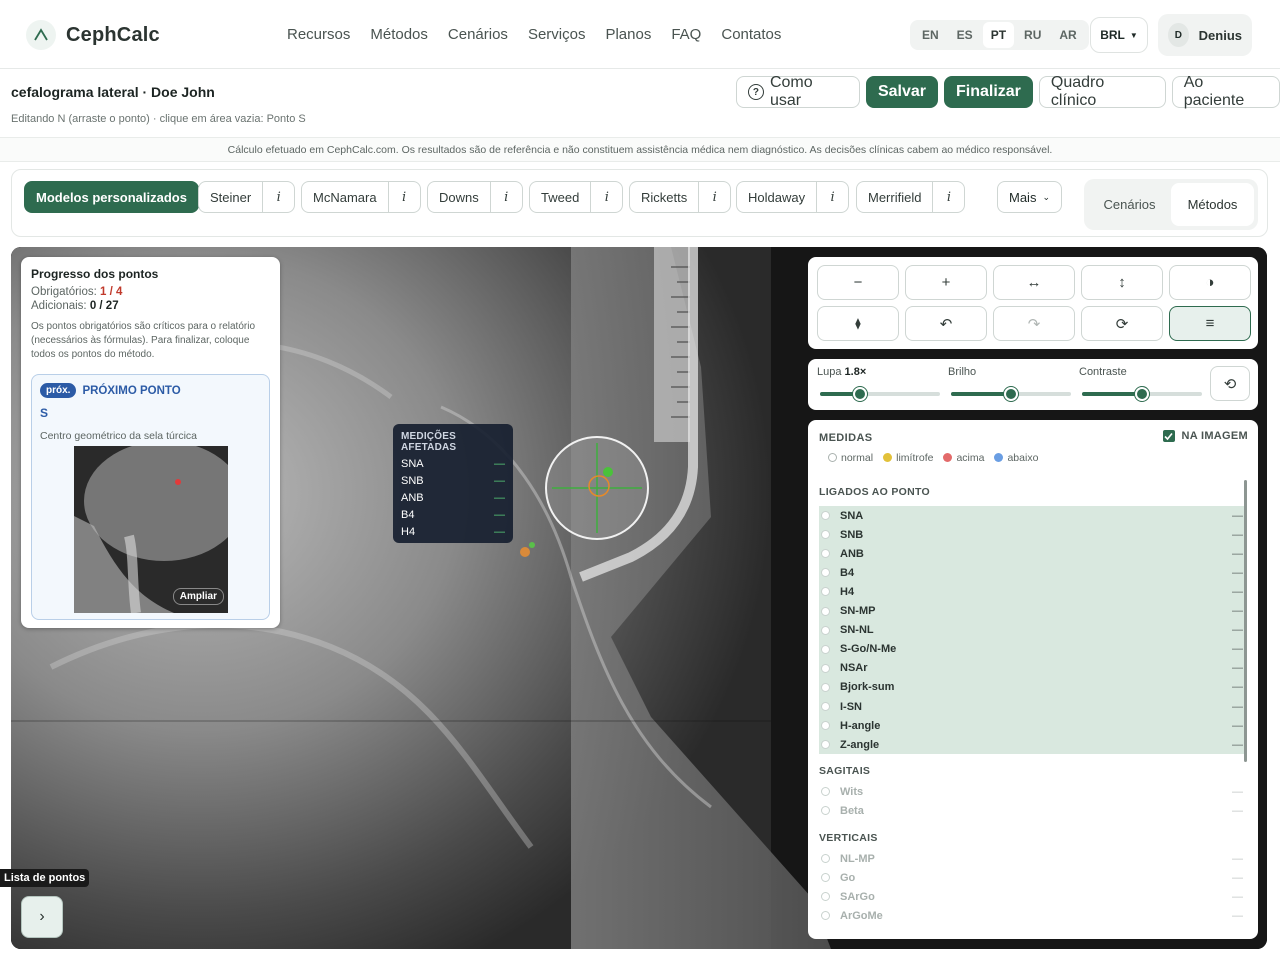 This screenshot has height=960, width=1280. What do you see at coordinates (560, 197) in the screenshot?
I see `method-tweed-button: Tweed` at bounding box center [560, 197].